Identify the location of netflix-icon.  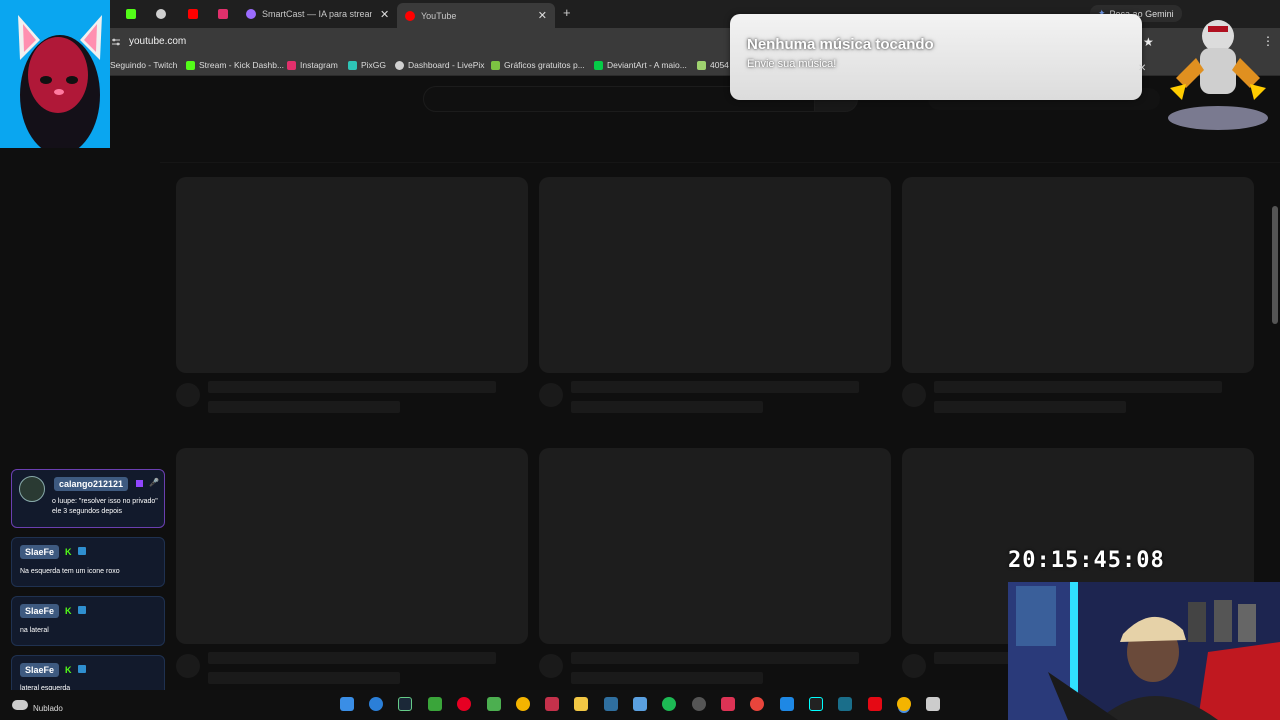
(875, 704).